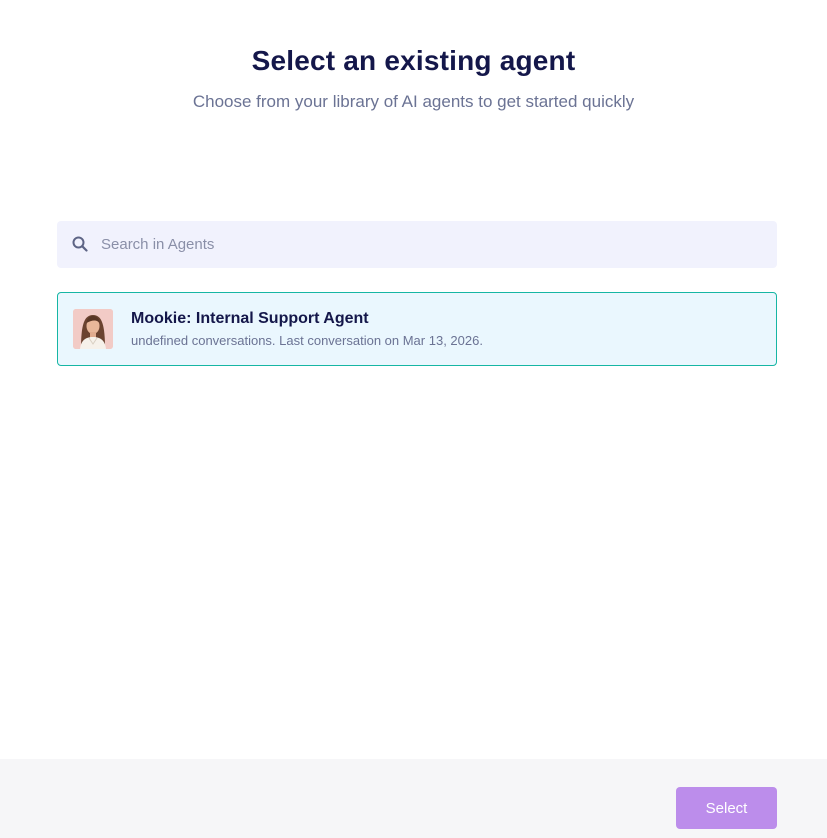  Describe the element at coordinates (726, 808) in the screenshot. I see `select-button: Select` at that location.